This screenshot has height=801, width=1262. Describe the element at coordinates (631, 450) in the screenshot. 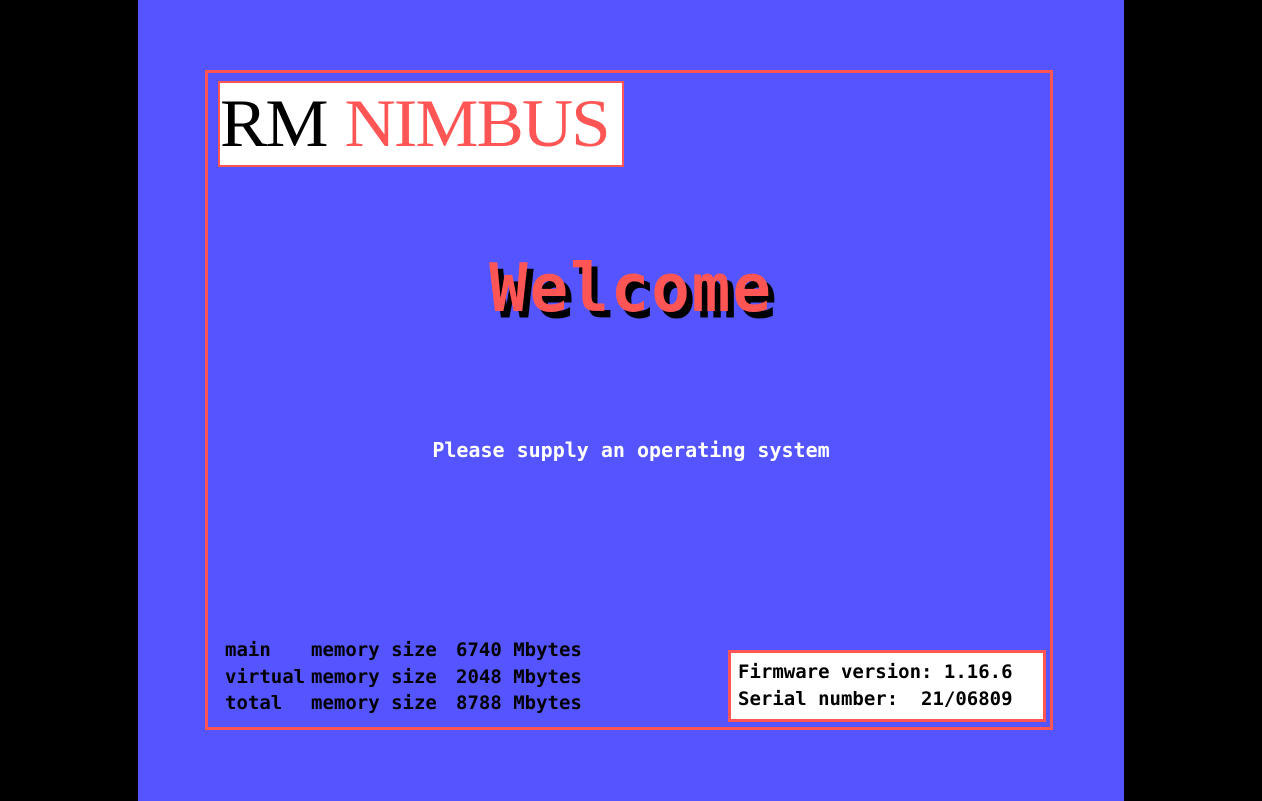

I see `os-prompt-message: Please supply an operating system` at that location.